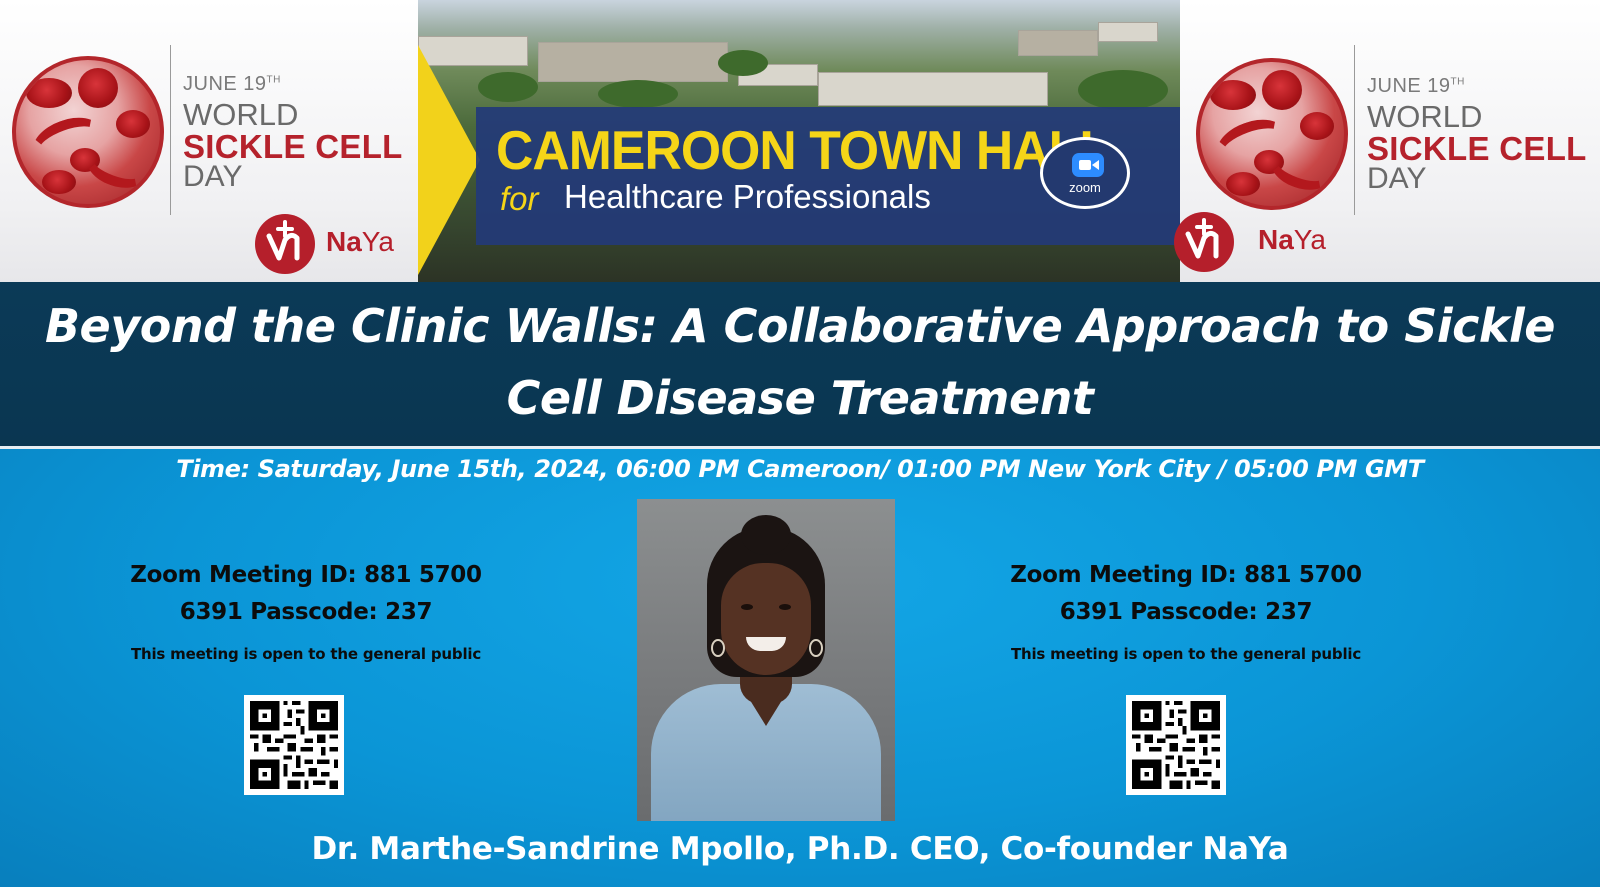 The height and width of the screenshot is (887, 1600). I want to click on banner-title: CAMEROON TOWN HALL, so click(803, 150).